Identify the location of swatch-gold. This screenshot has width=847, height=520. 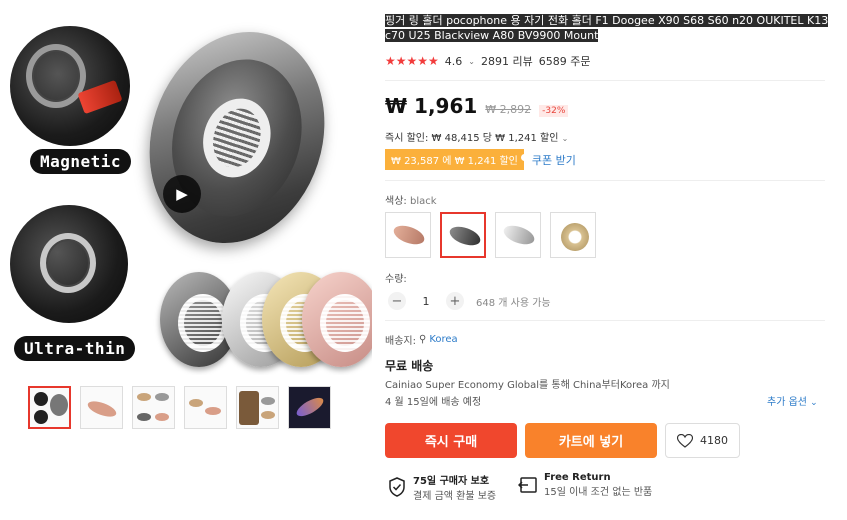
(573, 235).